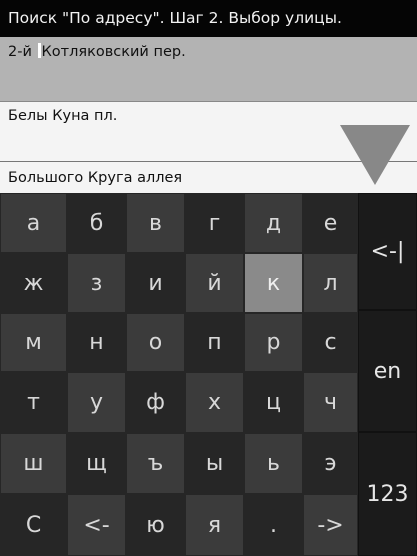  Describe the element at coordinates (330, 463) in the screenshot. I see `key-4-5: э` at that location.